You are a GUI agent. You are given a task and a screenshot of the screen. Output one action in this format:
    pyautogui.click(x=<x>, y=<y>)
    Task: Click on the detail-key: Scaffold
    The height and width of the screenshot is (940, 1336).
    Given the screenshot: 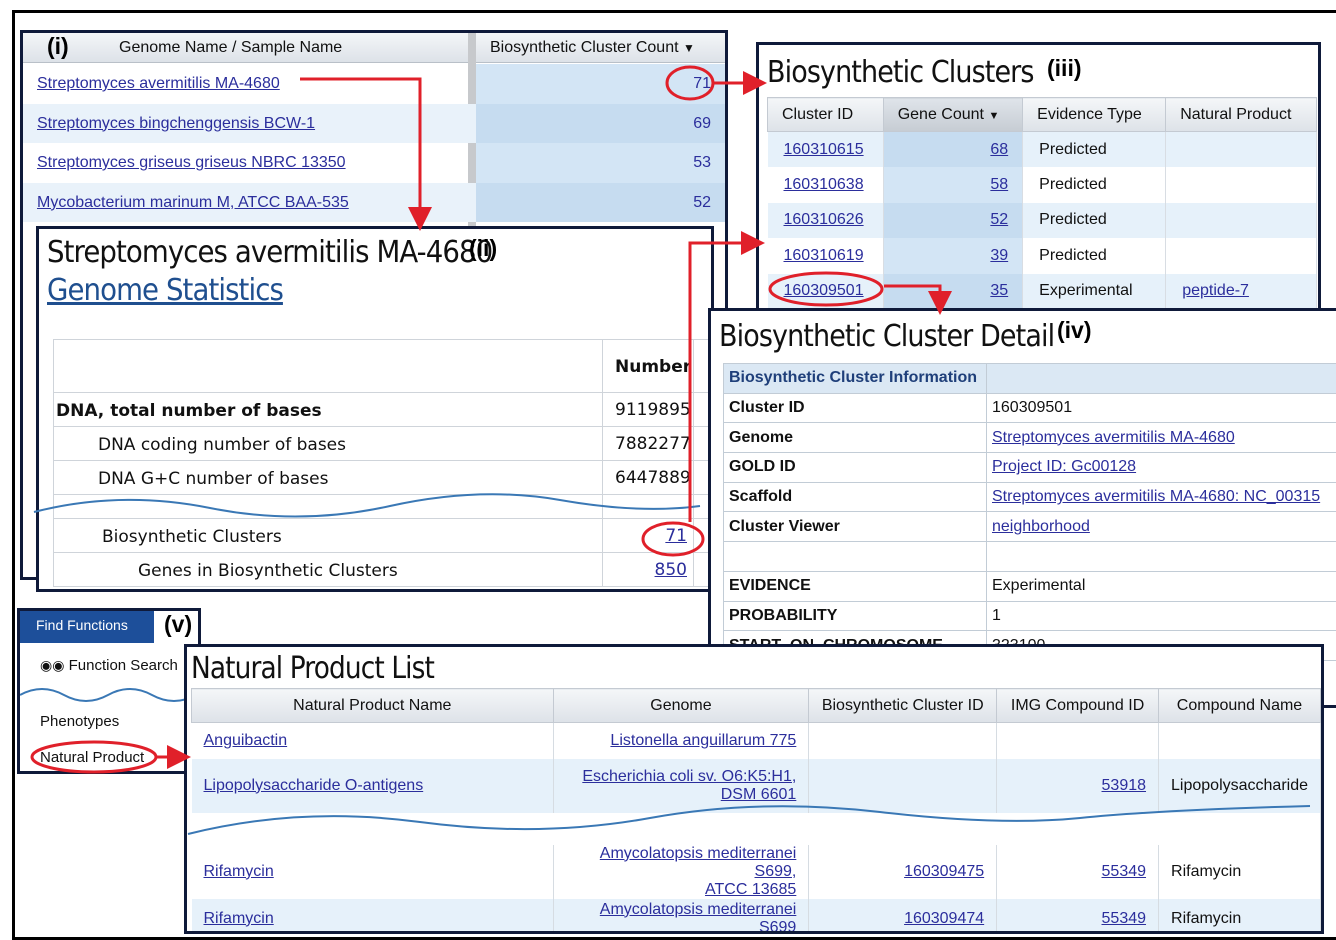 What is the action you would take?
    pyautogui.click(x=855, y=497)
    